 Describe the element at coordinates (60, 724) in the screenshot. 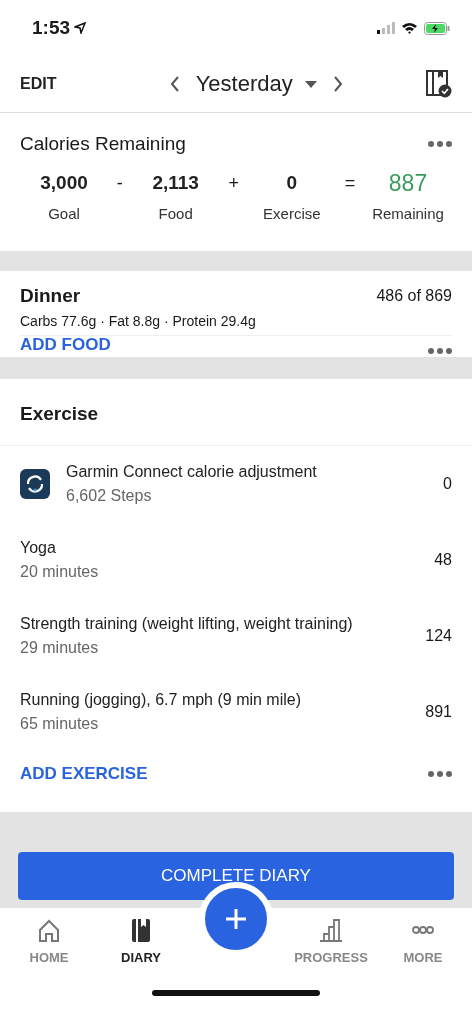

I see `exercise-detail: 65 minutes` at that location.